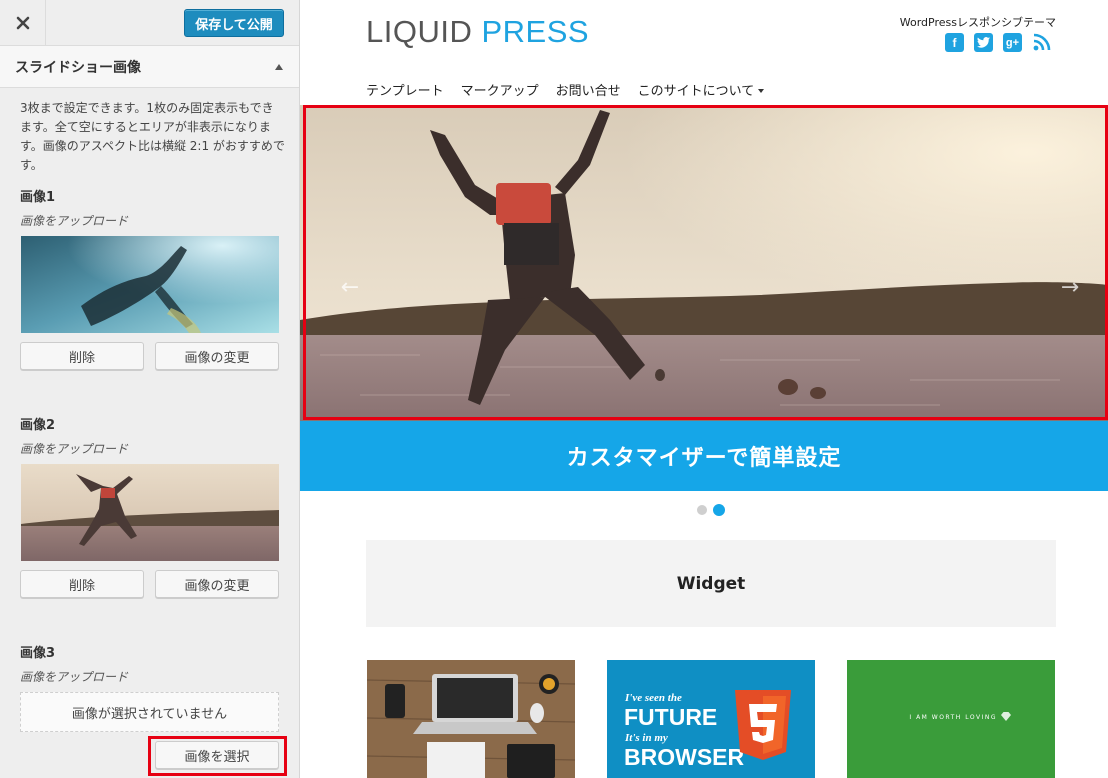 Image resolution: width=1108 pixels, height=778 pixels. What do you see at coordinates (217, 584) in the screenshot?
I see `image2-change-button: 画像の変更` at bounding box center [217, 584].